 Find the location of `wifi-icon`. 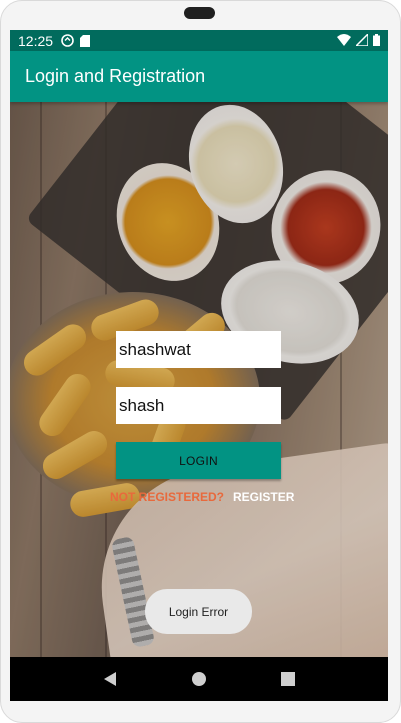

wifi-icon is located at coordinates (344, 41).